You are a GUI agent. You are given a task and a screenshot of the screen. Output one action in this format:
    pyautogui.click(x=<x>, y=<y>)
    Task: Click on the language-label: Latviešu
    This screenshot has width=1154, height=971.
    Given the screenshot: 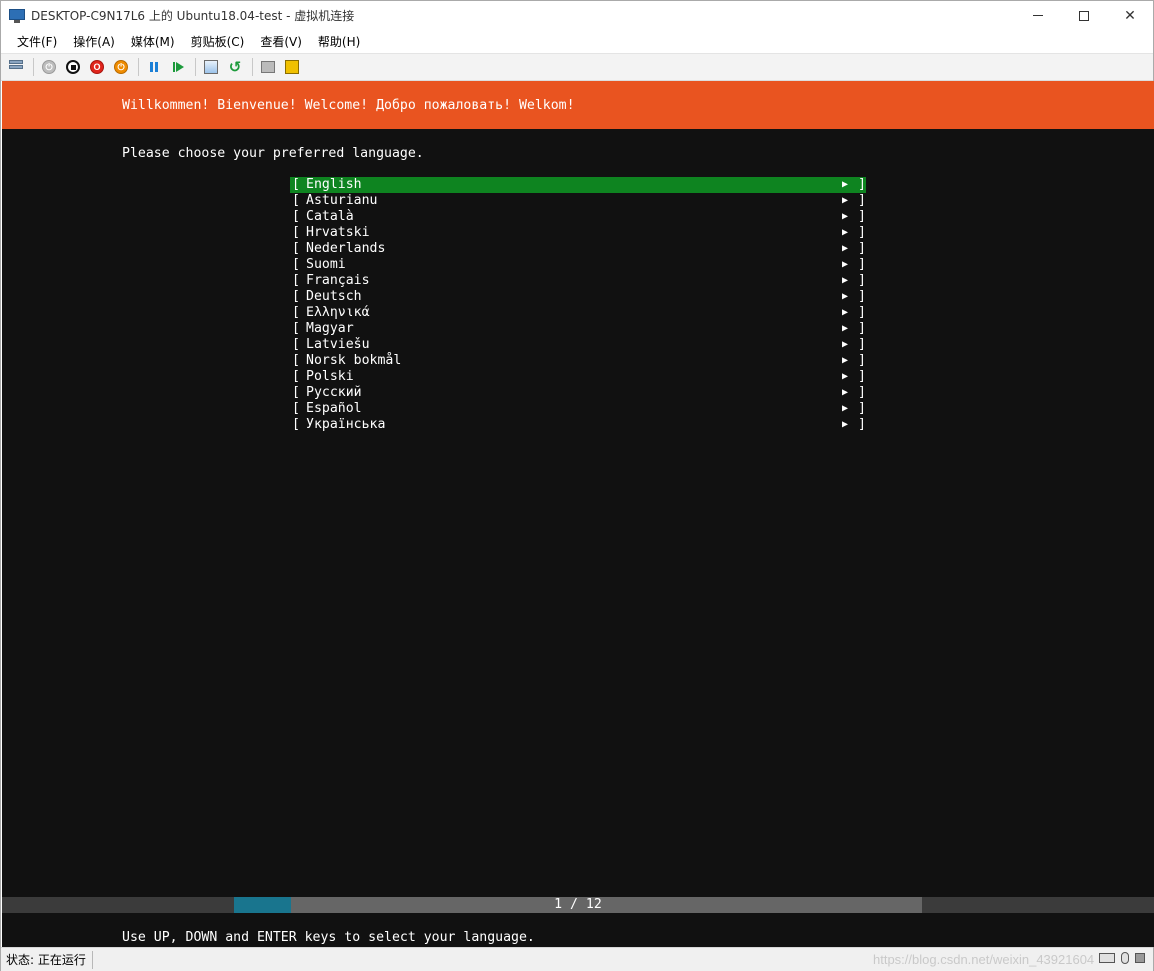 What is the action you would take?
    pyautogui.click(x=338, y=344)
    